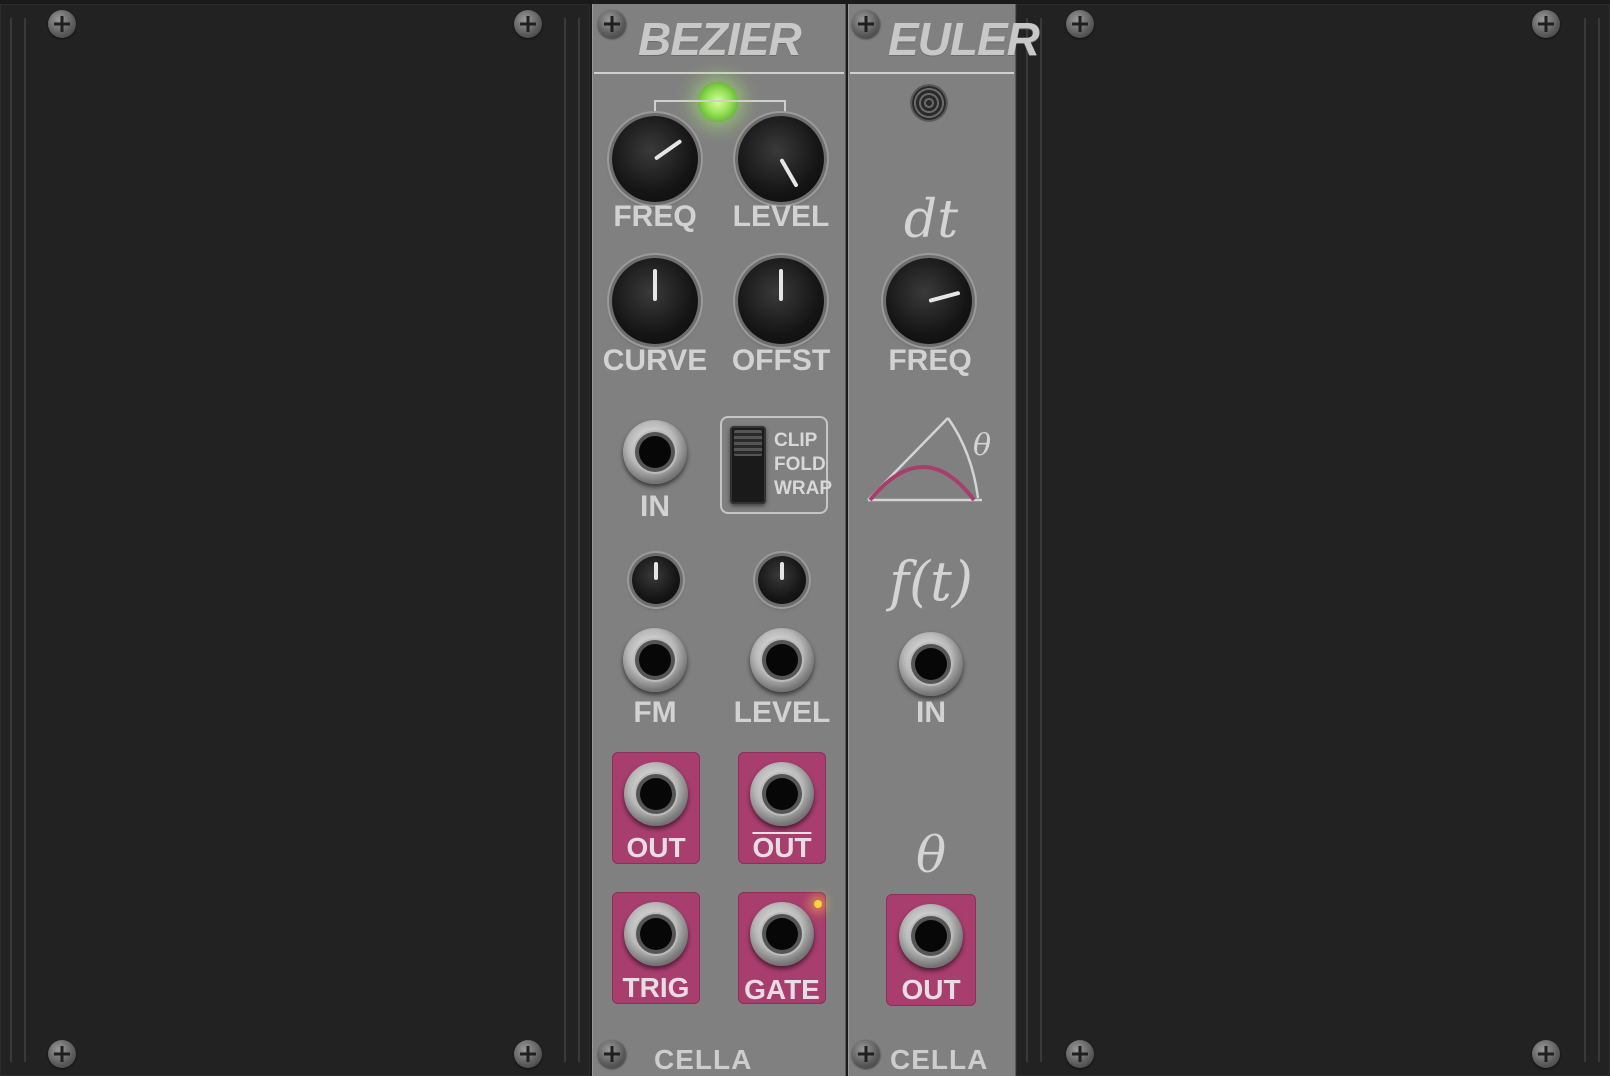 The height and width of the screenshot is (1076, 1610). Describe the element at coordinates (748, 465) in the screenshot. I see `mode-switch` at that location.